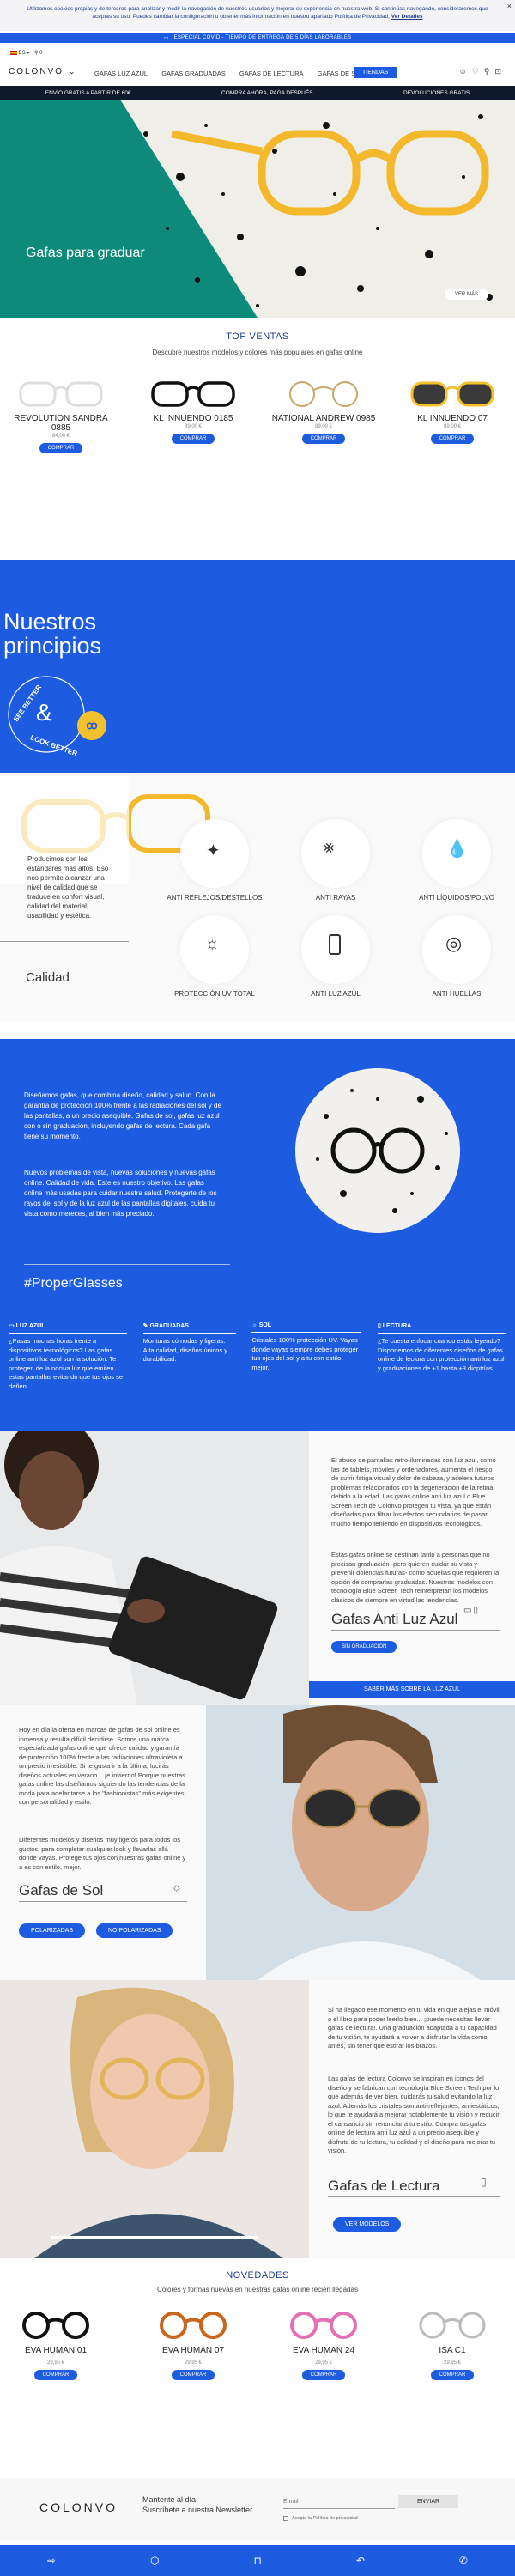 This screenshot has width=515, height=2576. Describe the element at coordinates (375, 72) in the screenshot. I see `stores-button: TIENDAS` at that location.